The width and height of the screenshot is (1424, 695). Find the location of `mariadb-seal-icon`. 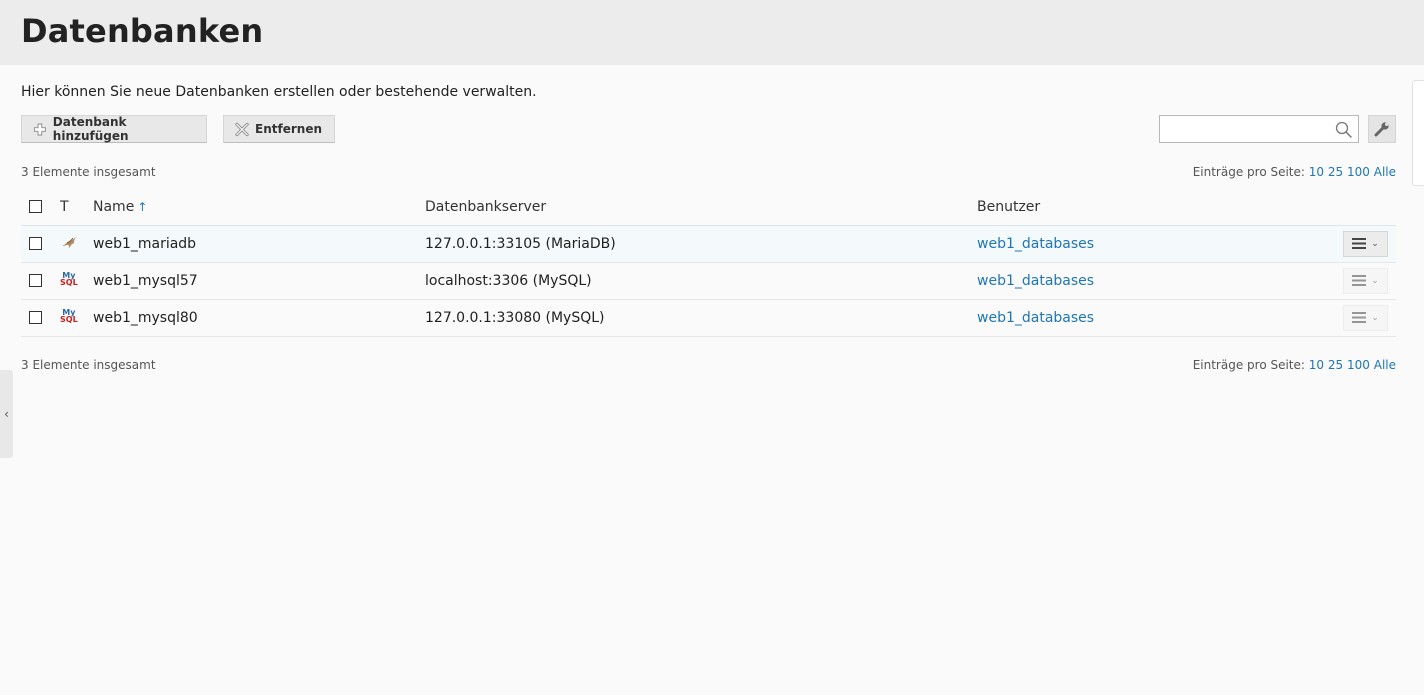

mariadb-seal-icon is located at coordinates (69, 242).